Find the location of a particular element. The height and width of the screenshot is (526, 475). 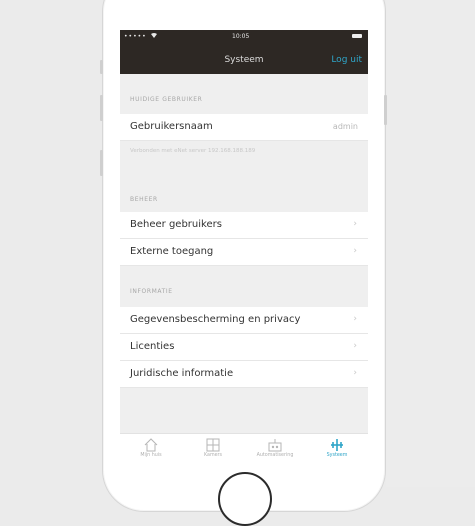

menu-item-label: Externe toegang is located at coordinates (172, 251).